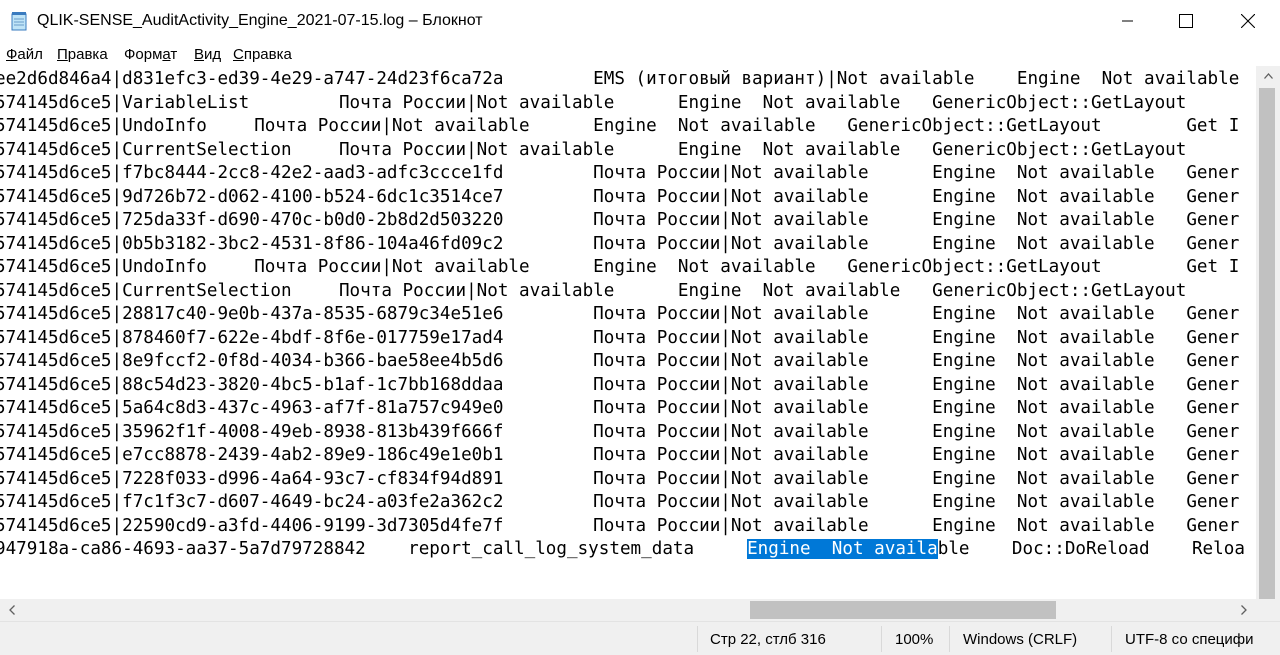 The height and width of the screenshot is (655, 1280). Describe the element at coordinates (1020, 639) in the screenshot. I see `line-ending: Windows (CRLF)` at that location.